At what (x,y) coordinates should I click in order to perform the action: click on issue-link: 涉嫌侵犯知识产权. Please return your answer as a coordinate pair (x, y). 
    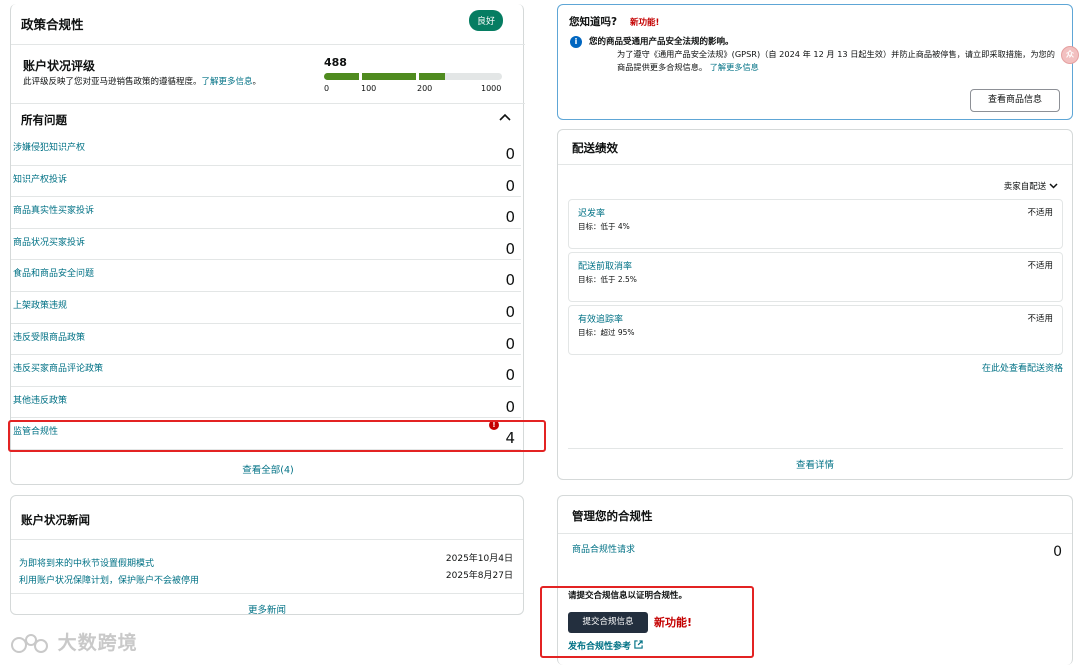
    Looking at the image, I should click on (49, 146).